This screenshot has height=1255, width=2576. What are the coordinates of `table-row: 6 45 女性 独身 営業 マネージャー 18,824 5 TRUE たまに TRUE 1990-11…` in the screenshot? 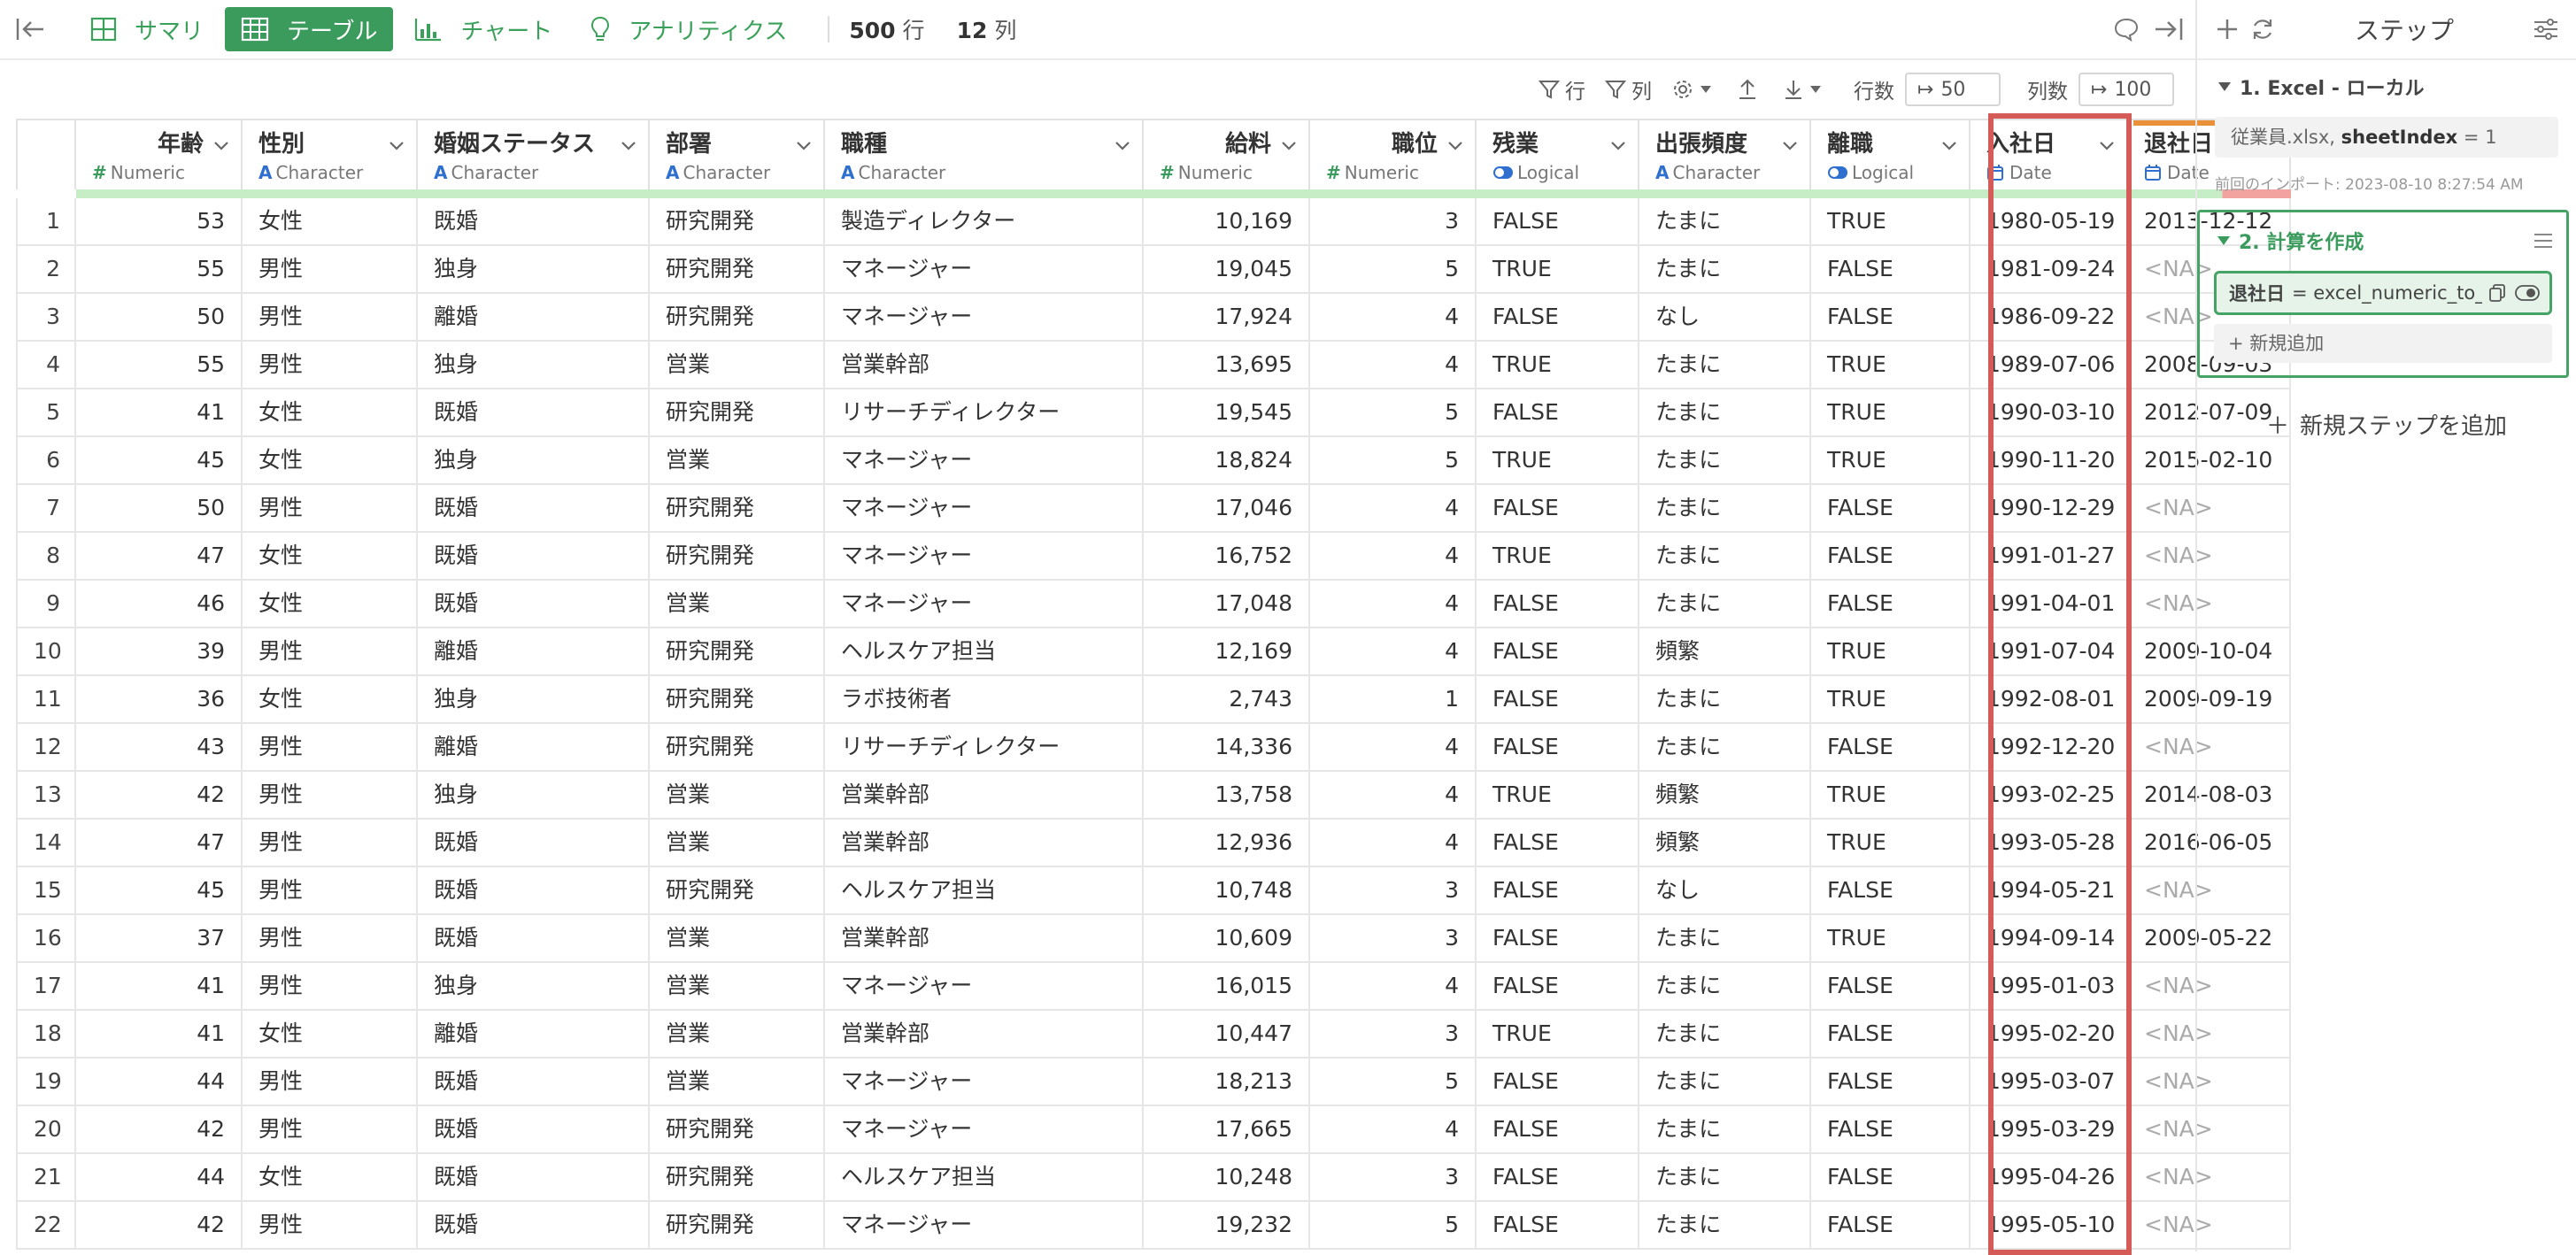 It's located at (1153, 461).